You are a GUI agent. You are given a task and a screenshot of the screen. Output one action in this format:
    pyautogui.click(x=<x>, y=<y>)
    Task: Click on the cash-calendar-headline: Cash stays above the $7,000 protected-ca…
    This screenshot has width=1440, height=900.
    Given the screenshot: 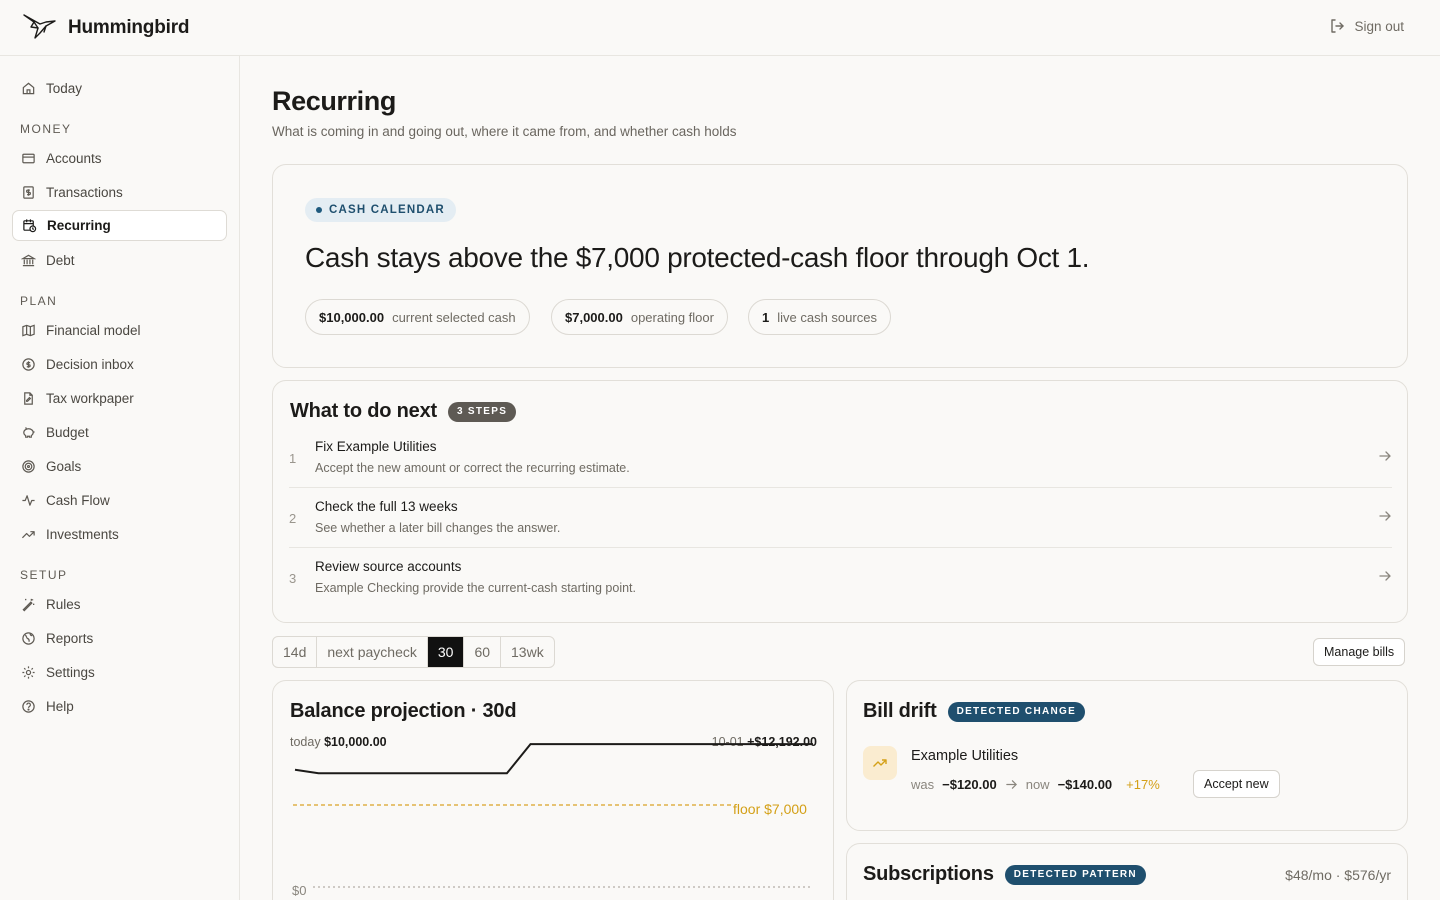 What is the action you would take?
    pyautogui.click(x=697, y=257)
    